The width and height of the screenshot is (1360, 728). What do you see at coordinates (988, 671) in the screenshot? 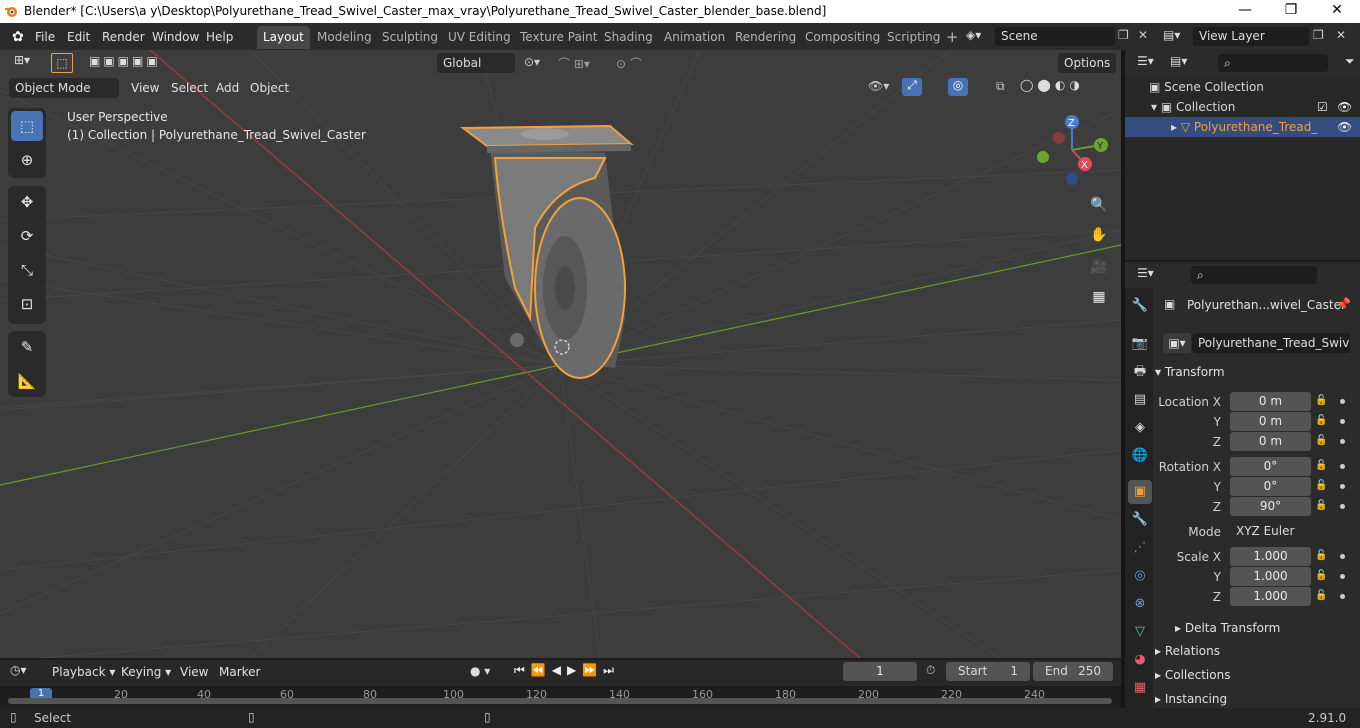
I see `start-frame-field: Start 1` at bounding box center [988, 671].